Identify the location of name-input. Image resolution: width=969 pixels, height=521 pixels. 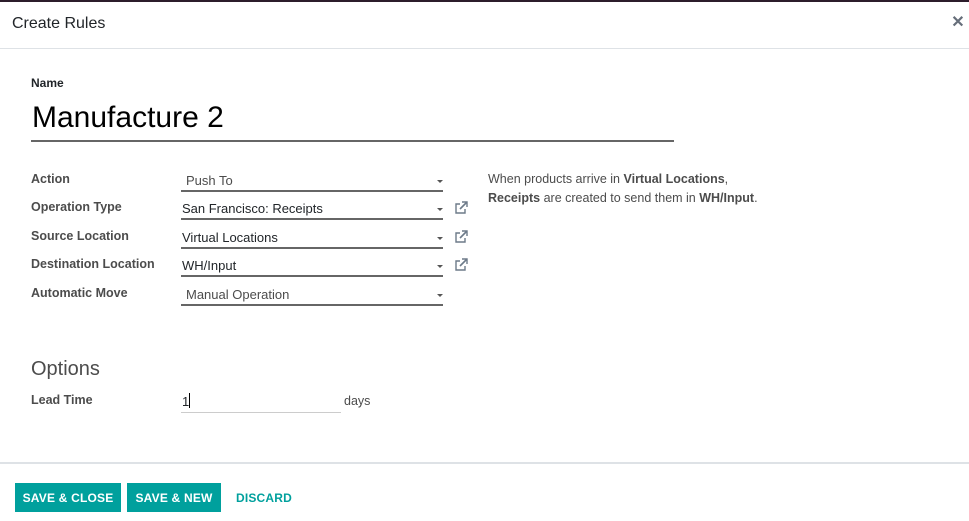
(352, 119).